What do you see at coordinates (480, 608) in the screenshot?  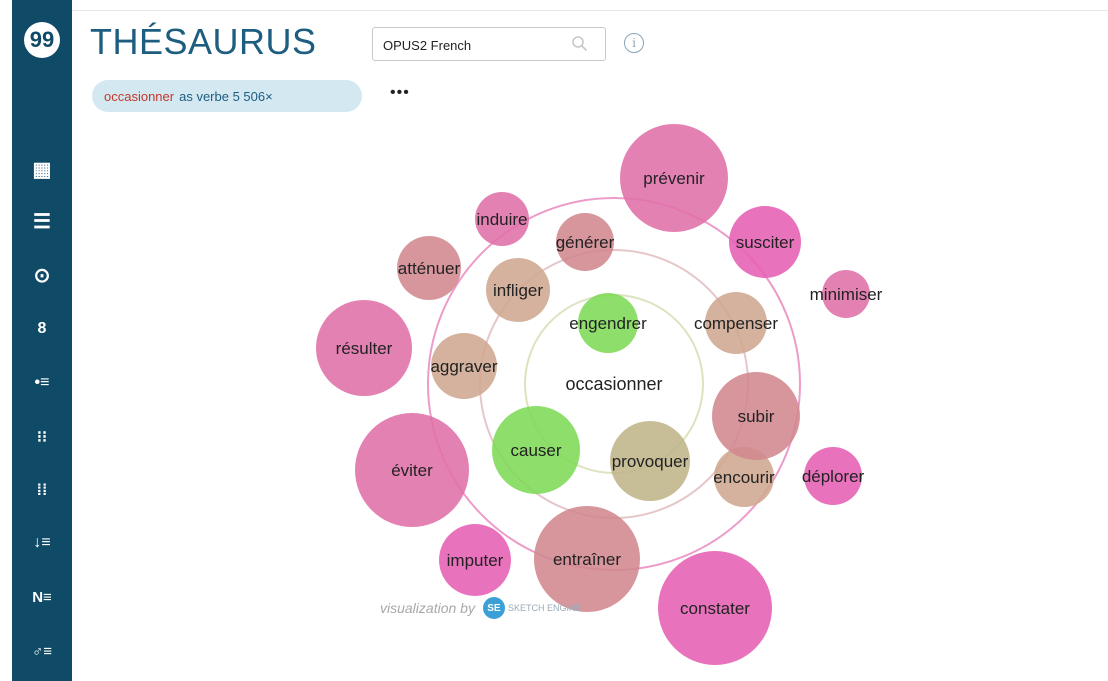 I see `visualization-credit: visualization by SE SKETCH ENGINE` at bounding box center [480, 608].